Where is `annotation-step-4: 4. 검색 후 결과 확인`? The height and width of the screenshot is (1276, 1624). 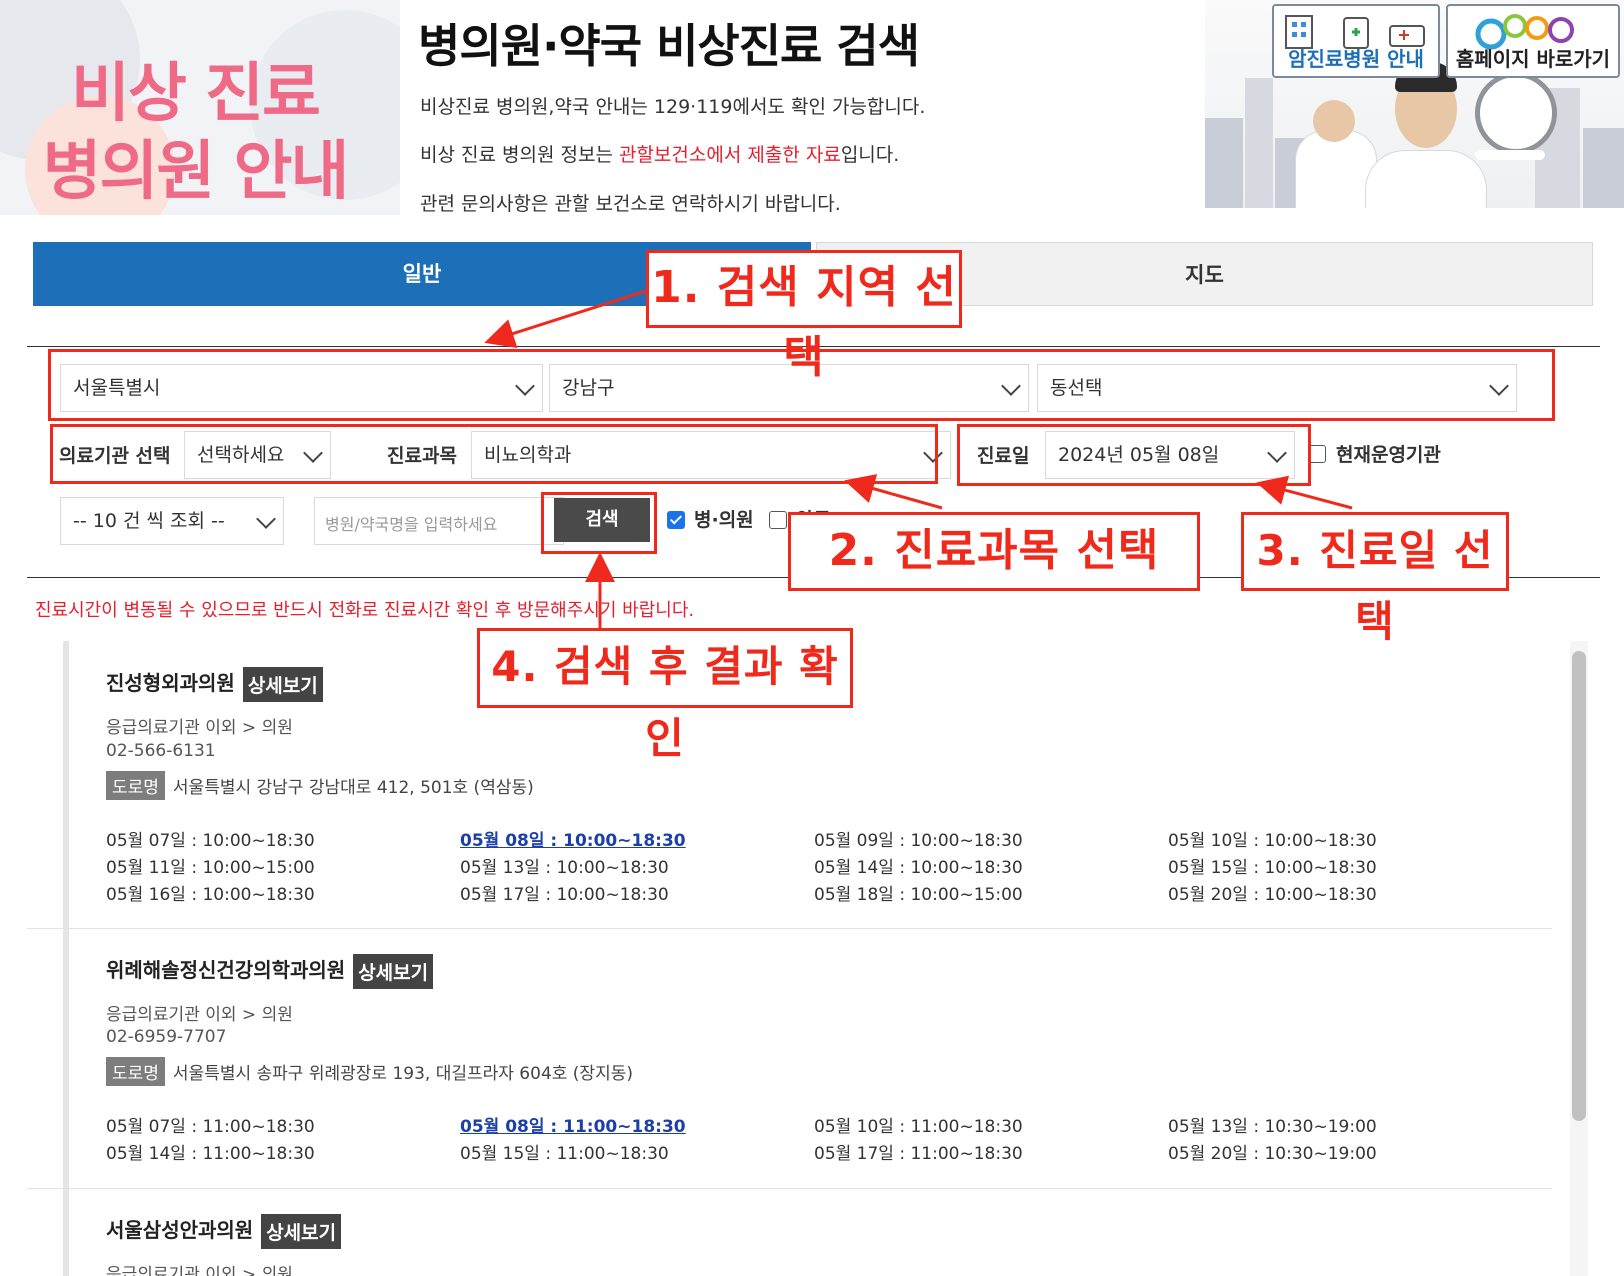
annotation-step-4: 4. 검색 후 결과 확인 is located at coordinates (665, 695).